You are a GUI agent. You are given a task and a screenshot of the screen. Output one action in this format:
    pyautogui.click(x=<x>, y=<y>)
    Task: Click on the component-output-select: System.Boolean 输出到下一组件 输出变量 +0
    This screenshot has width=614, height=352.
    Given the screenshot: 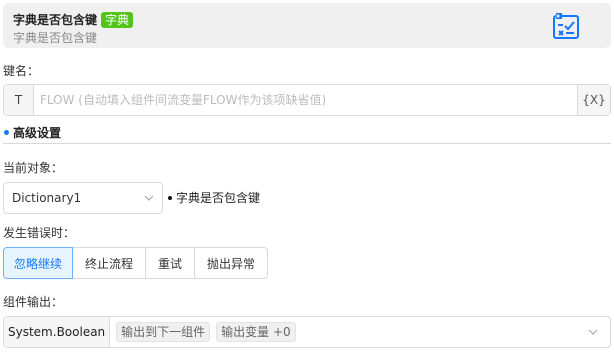 What is the action you would take?
    pyautogui.click(x=307, y=332)
    